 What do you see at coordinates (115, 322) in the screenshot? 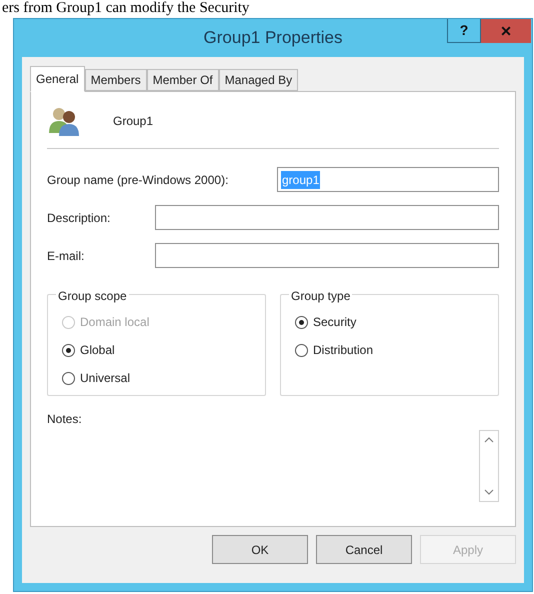
I see `radio-label: Domain local` at bounding box center [115, 322].